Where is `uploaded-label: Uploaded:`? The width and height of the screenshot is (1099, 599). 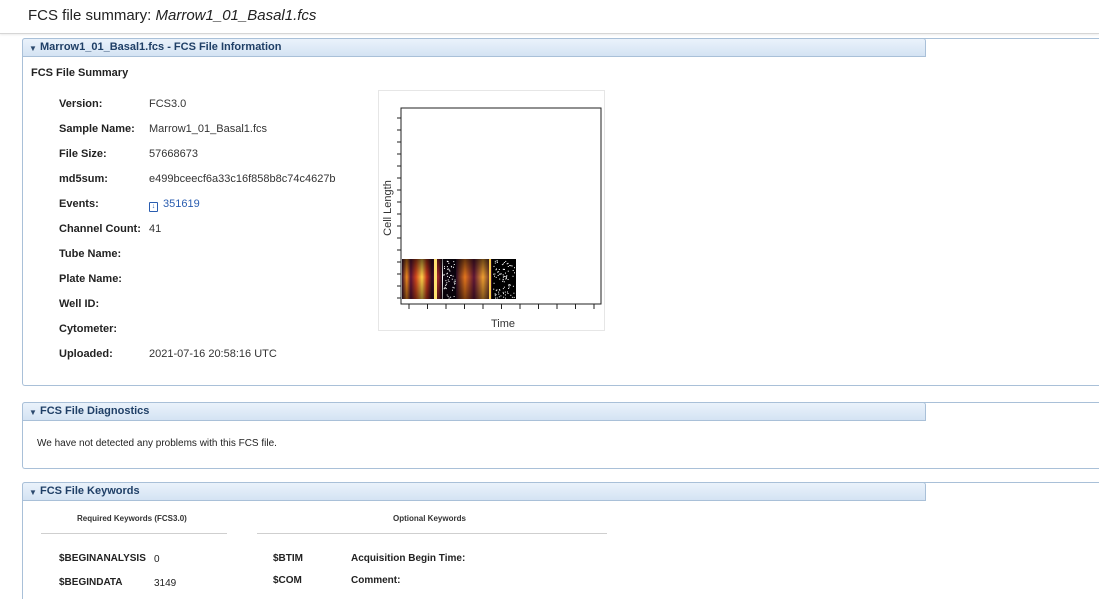 uploaded-label: Uploaded: is located at coordinates (86, 354).